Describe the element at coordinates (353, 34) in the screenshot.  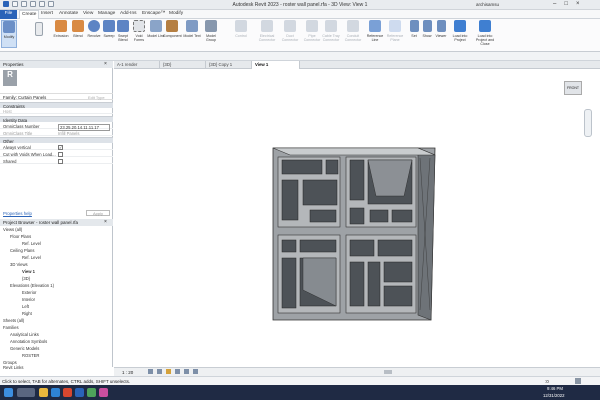
I see `conduit-connector-button: Conduit Connector` at that location.